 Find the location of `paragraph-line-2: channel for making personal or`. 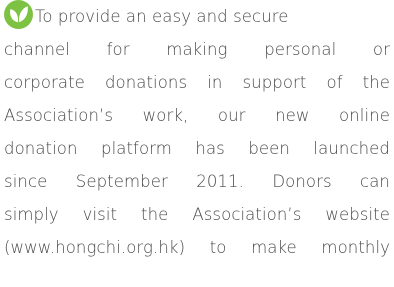

paragraph-line-2: channel for making personal or is located at coordinates (197, 49).